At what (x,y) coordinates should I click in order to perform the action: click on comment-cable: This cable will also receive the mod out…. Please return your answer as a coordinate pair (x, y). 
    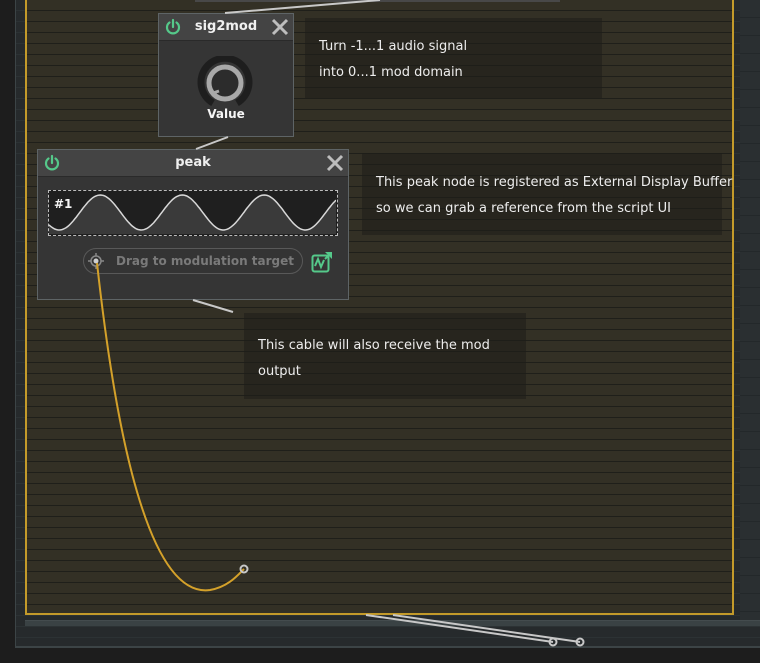
    Looking at the image, I should click on (385, 356).